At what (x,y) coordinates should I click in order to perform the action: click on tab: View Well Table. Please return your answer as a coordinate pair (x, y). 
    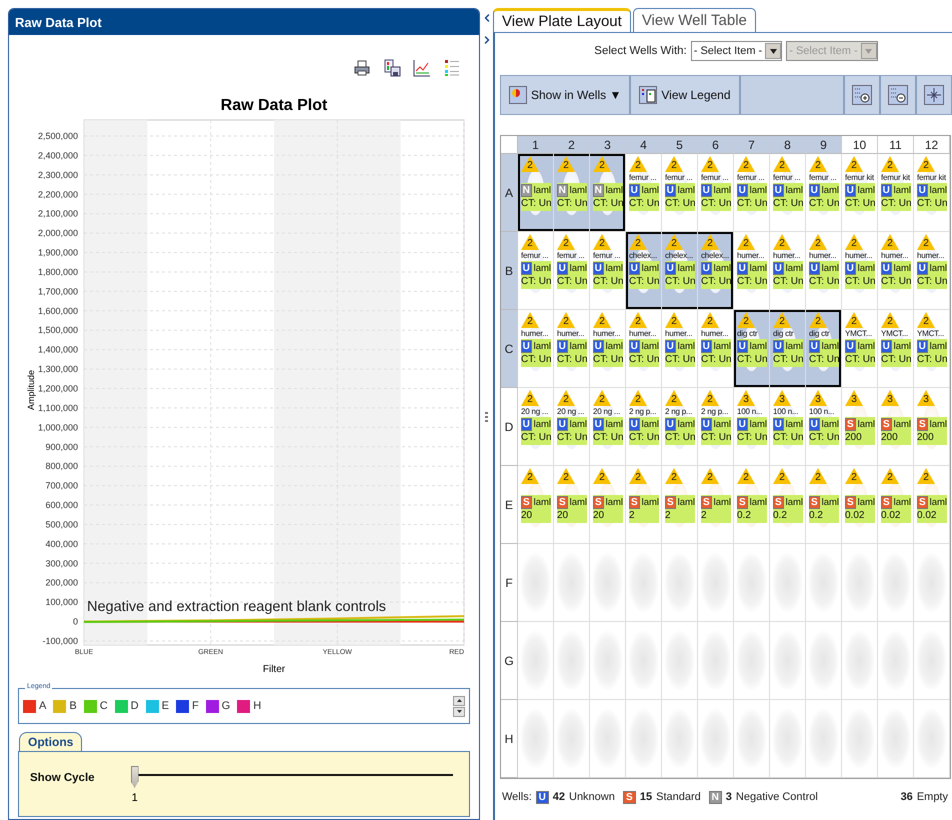
    Looking at the image, I should click on (694, 20).